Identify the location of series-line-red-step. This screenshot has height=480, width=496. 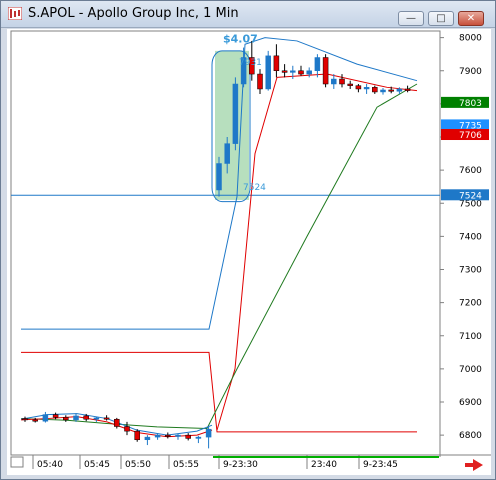
(219, 392).